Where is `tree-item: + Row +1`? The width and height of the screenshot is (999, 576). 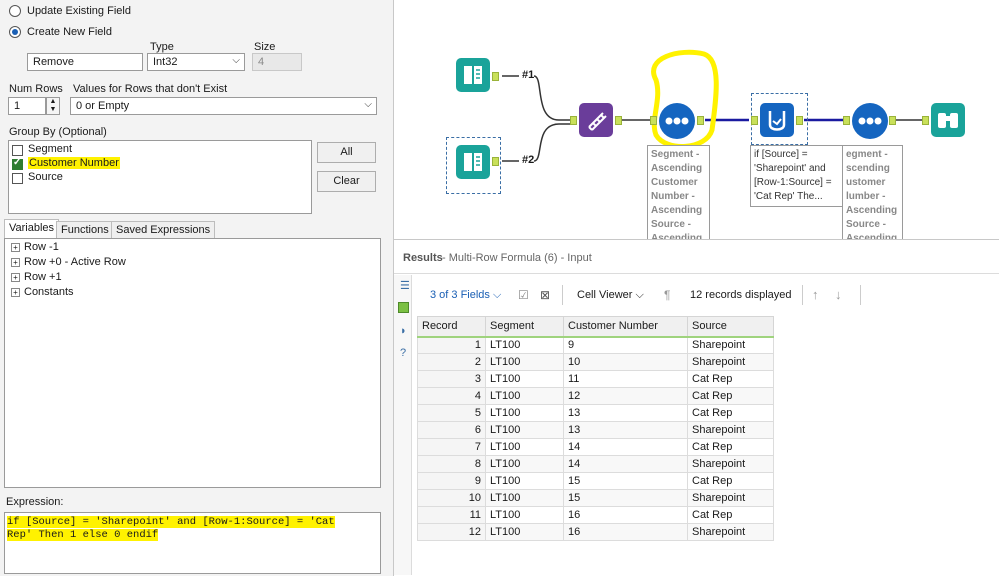 tree-item: + Row +1 is located at coordinates (36, 277).